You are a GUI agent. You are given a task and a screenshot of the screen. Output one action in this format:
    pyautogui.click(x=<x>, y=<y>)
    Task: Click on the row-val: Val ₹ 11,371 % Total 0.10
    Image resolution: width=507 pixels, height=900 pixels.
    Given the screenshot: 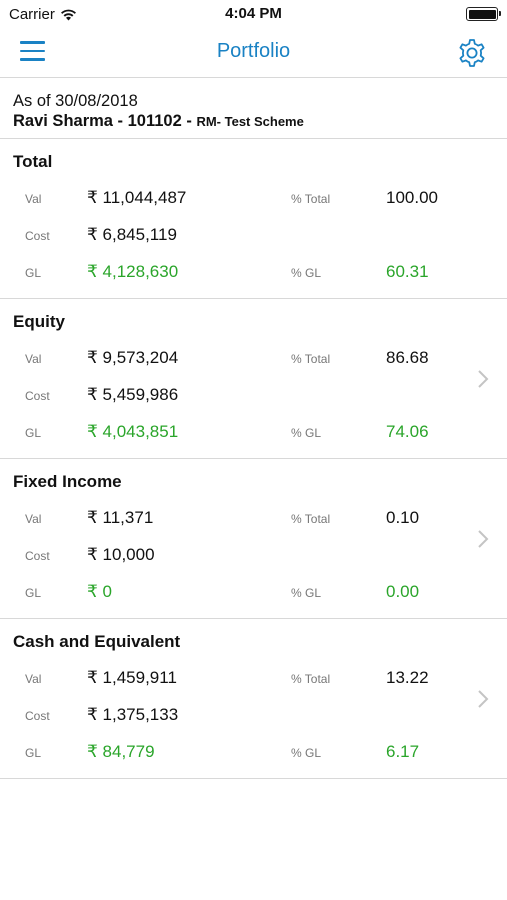 What is the action you would take?
    pyautogui.click(x=253, y=519)
    